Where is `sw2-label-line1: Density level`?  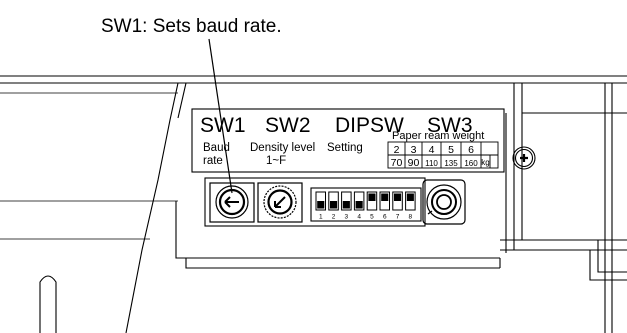
sw2-label-line1: Density level is located at coordinates (282, 148).